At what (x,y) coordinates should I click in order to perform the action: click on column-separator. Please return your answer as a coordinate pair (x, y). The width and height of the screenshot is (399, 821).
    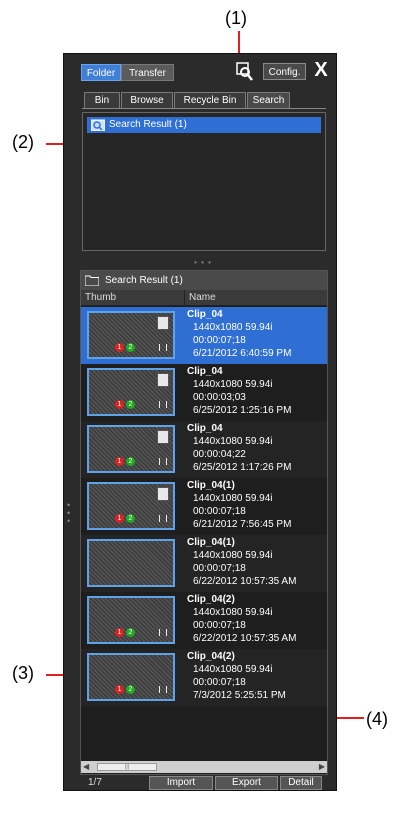
    Looking at the image, I should click on (184, 297).